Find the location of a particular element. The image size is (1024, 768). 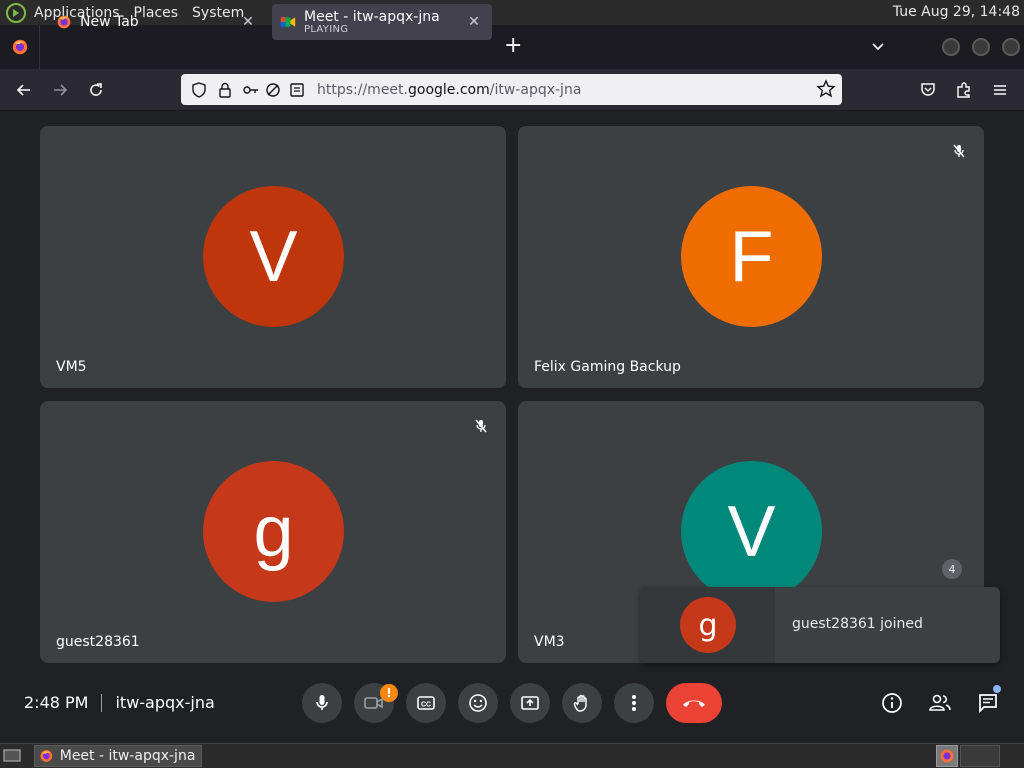

present-screen-button is located at coordinates (530, 703).